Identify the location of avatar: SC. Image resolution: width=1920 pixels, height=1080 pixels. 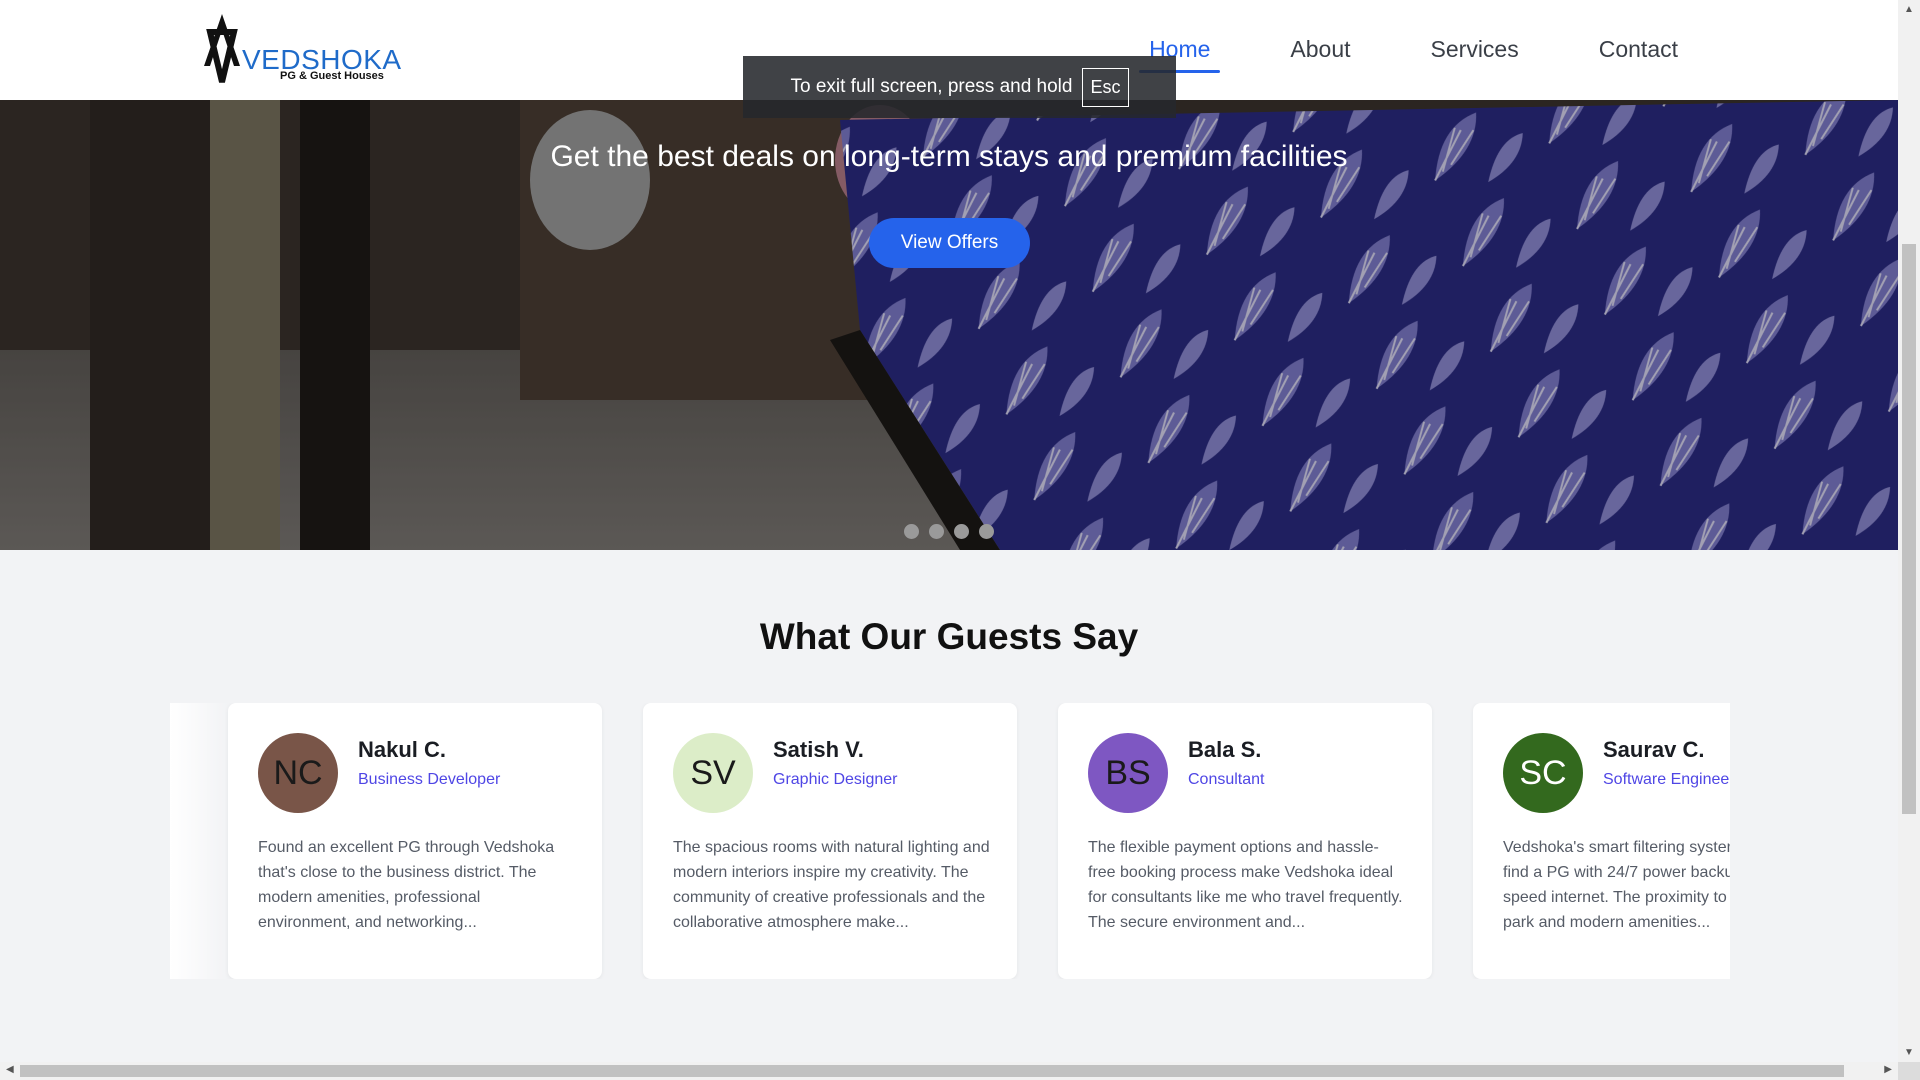
(1543, 773).